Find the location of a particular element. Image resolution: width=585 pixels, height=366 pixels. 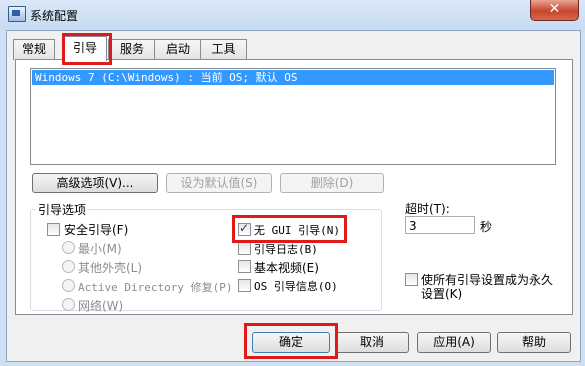

no-gui-boot-label: 无 GUI 引导(N) is located at coordinates (297, 230).